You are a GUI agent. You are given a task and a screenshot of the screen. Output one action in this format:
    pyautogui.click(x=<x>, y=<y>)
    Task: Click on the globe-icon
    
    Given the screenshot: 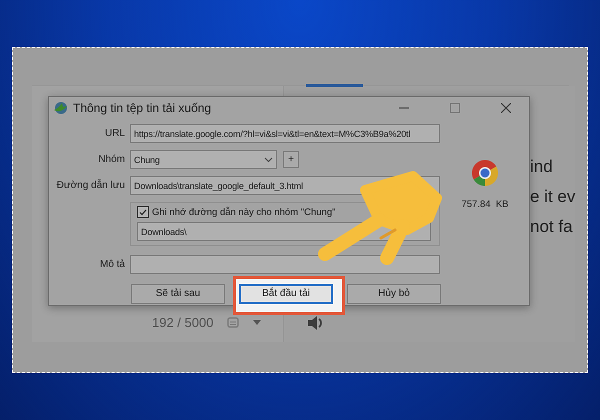 What is the action you would take?
    pyautogui.click(x=60, y=108)
    